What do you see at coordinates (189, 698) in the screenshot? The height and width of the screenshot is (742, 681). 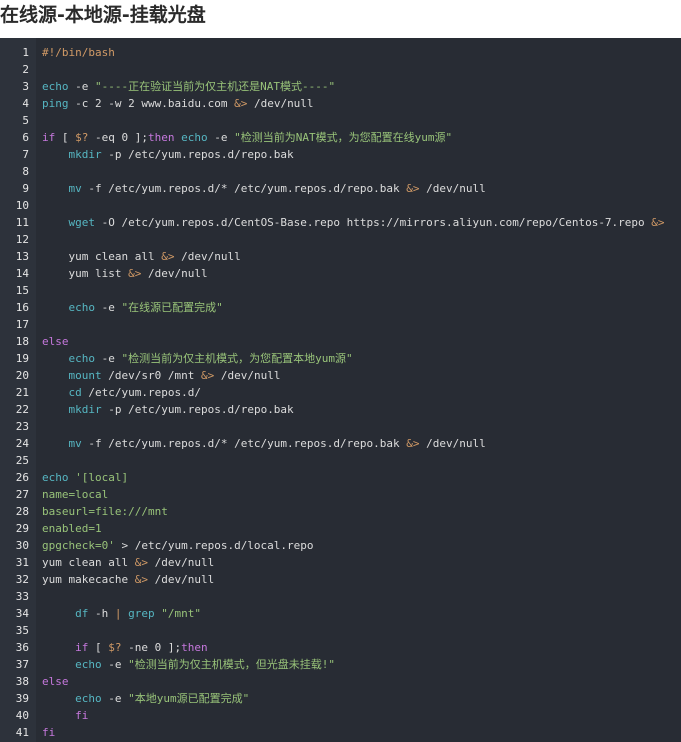 I see `code-token: "本地yum源已配置完成"` at bounding box center [189, 698].